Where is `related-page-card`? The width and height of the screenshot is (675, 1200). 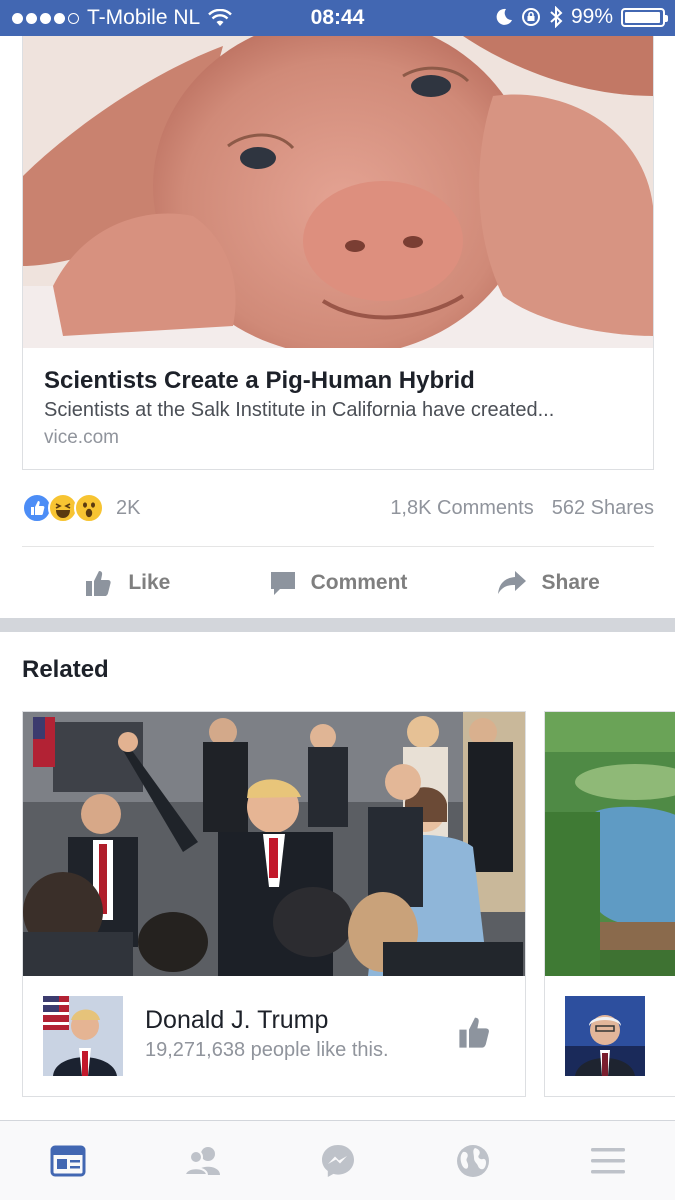
related-page-card is located at coordinates (609, 904).